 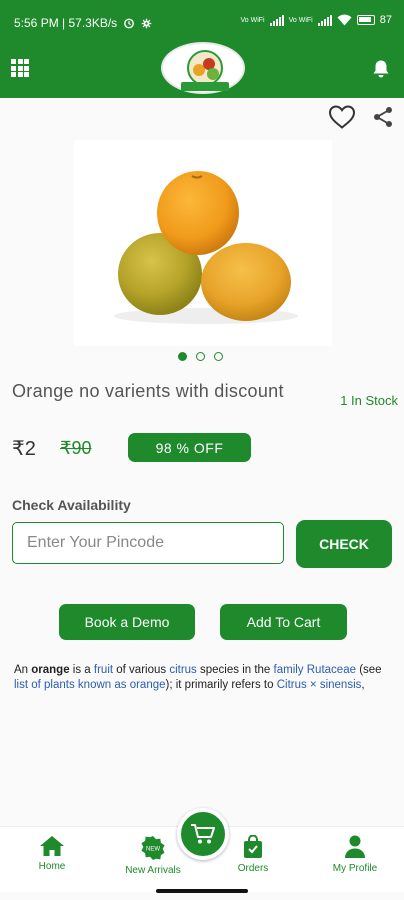 What do you see at coordinates (355, 846) in the screenshot?
I see `person-icon` at bounding box center [355, 846].